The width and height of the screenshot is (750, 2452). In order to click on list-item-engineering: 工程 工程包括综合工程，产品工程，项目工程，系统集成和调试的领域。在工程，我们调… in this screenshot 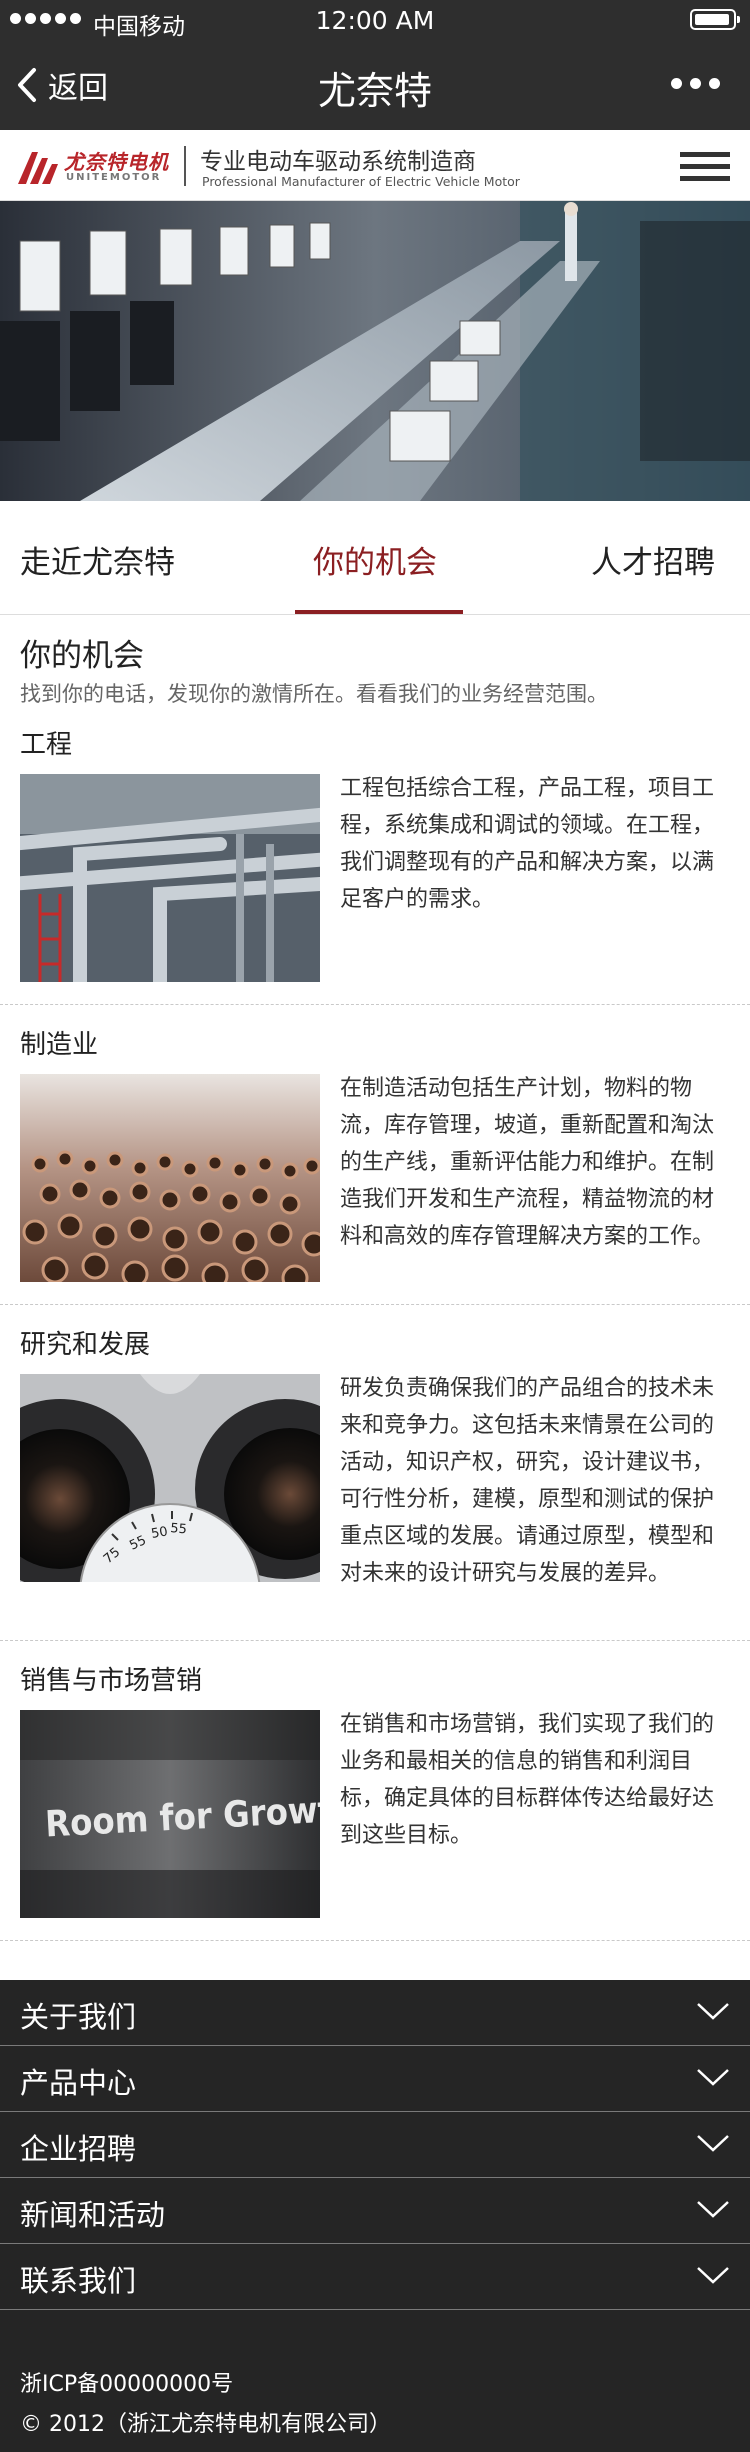, I will do `click(375, 862)`.